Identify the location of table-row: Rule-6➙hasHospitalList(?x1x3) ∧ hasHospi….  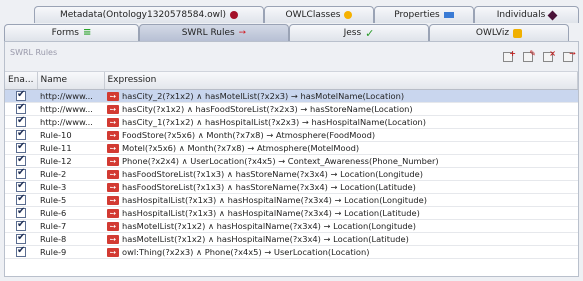
(291, 213).